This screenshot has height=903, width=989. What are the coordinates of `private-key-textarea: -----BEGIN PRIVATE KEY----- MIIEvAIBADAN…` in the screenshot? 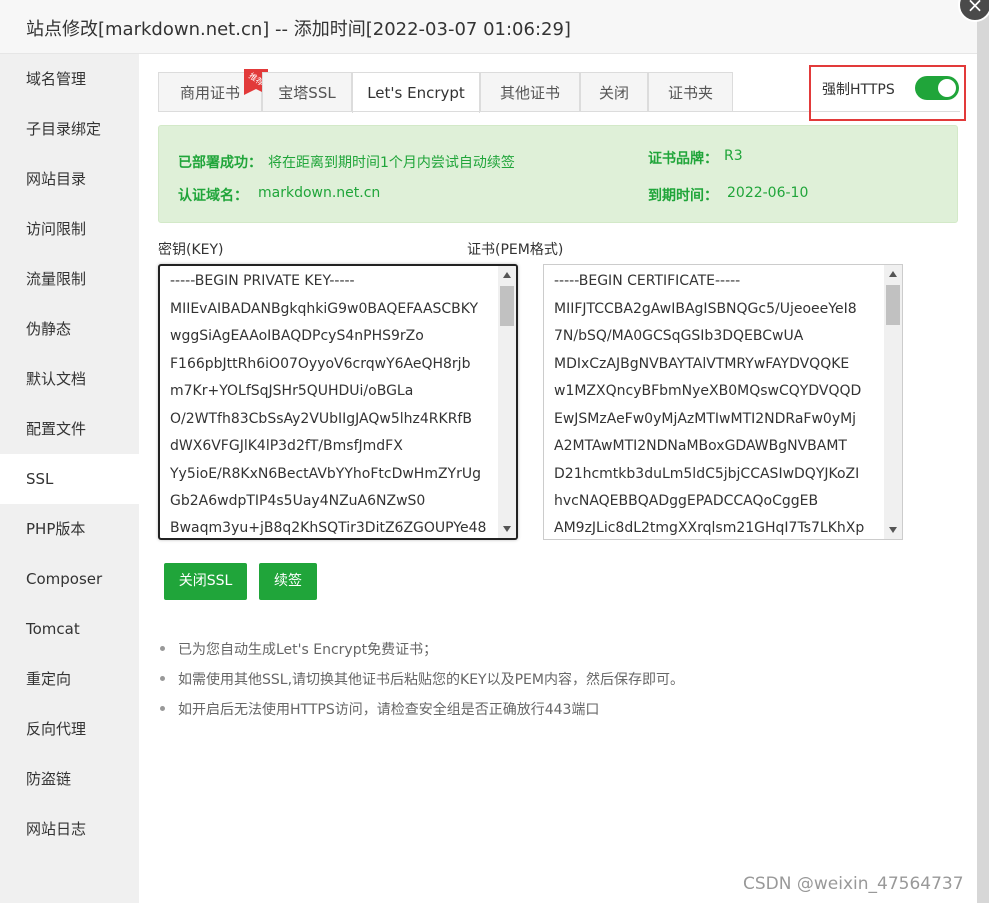 It's located at (338, 402).